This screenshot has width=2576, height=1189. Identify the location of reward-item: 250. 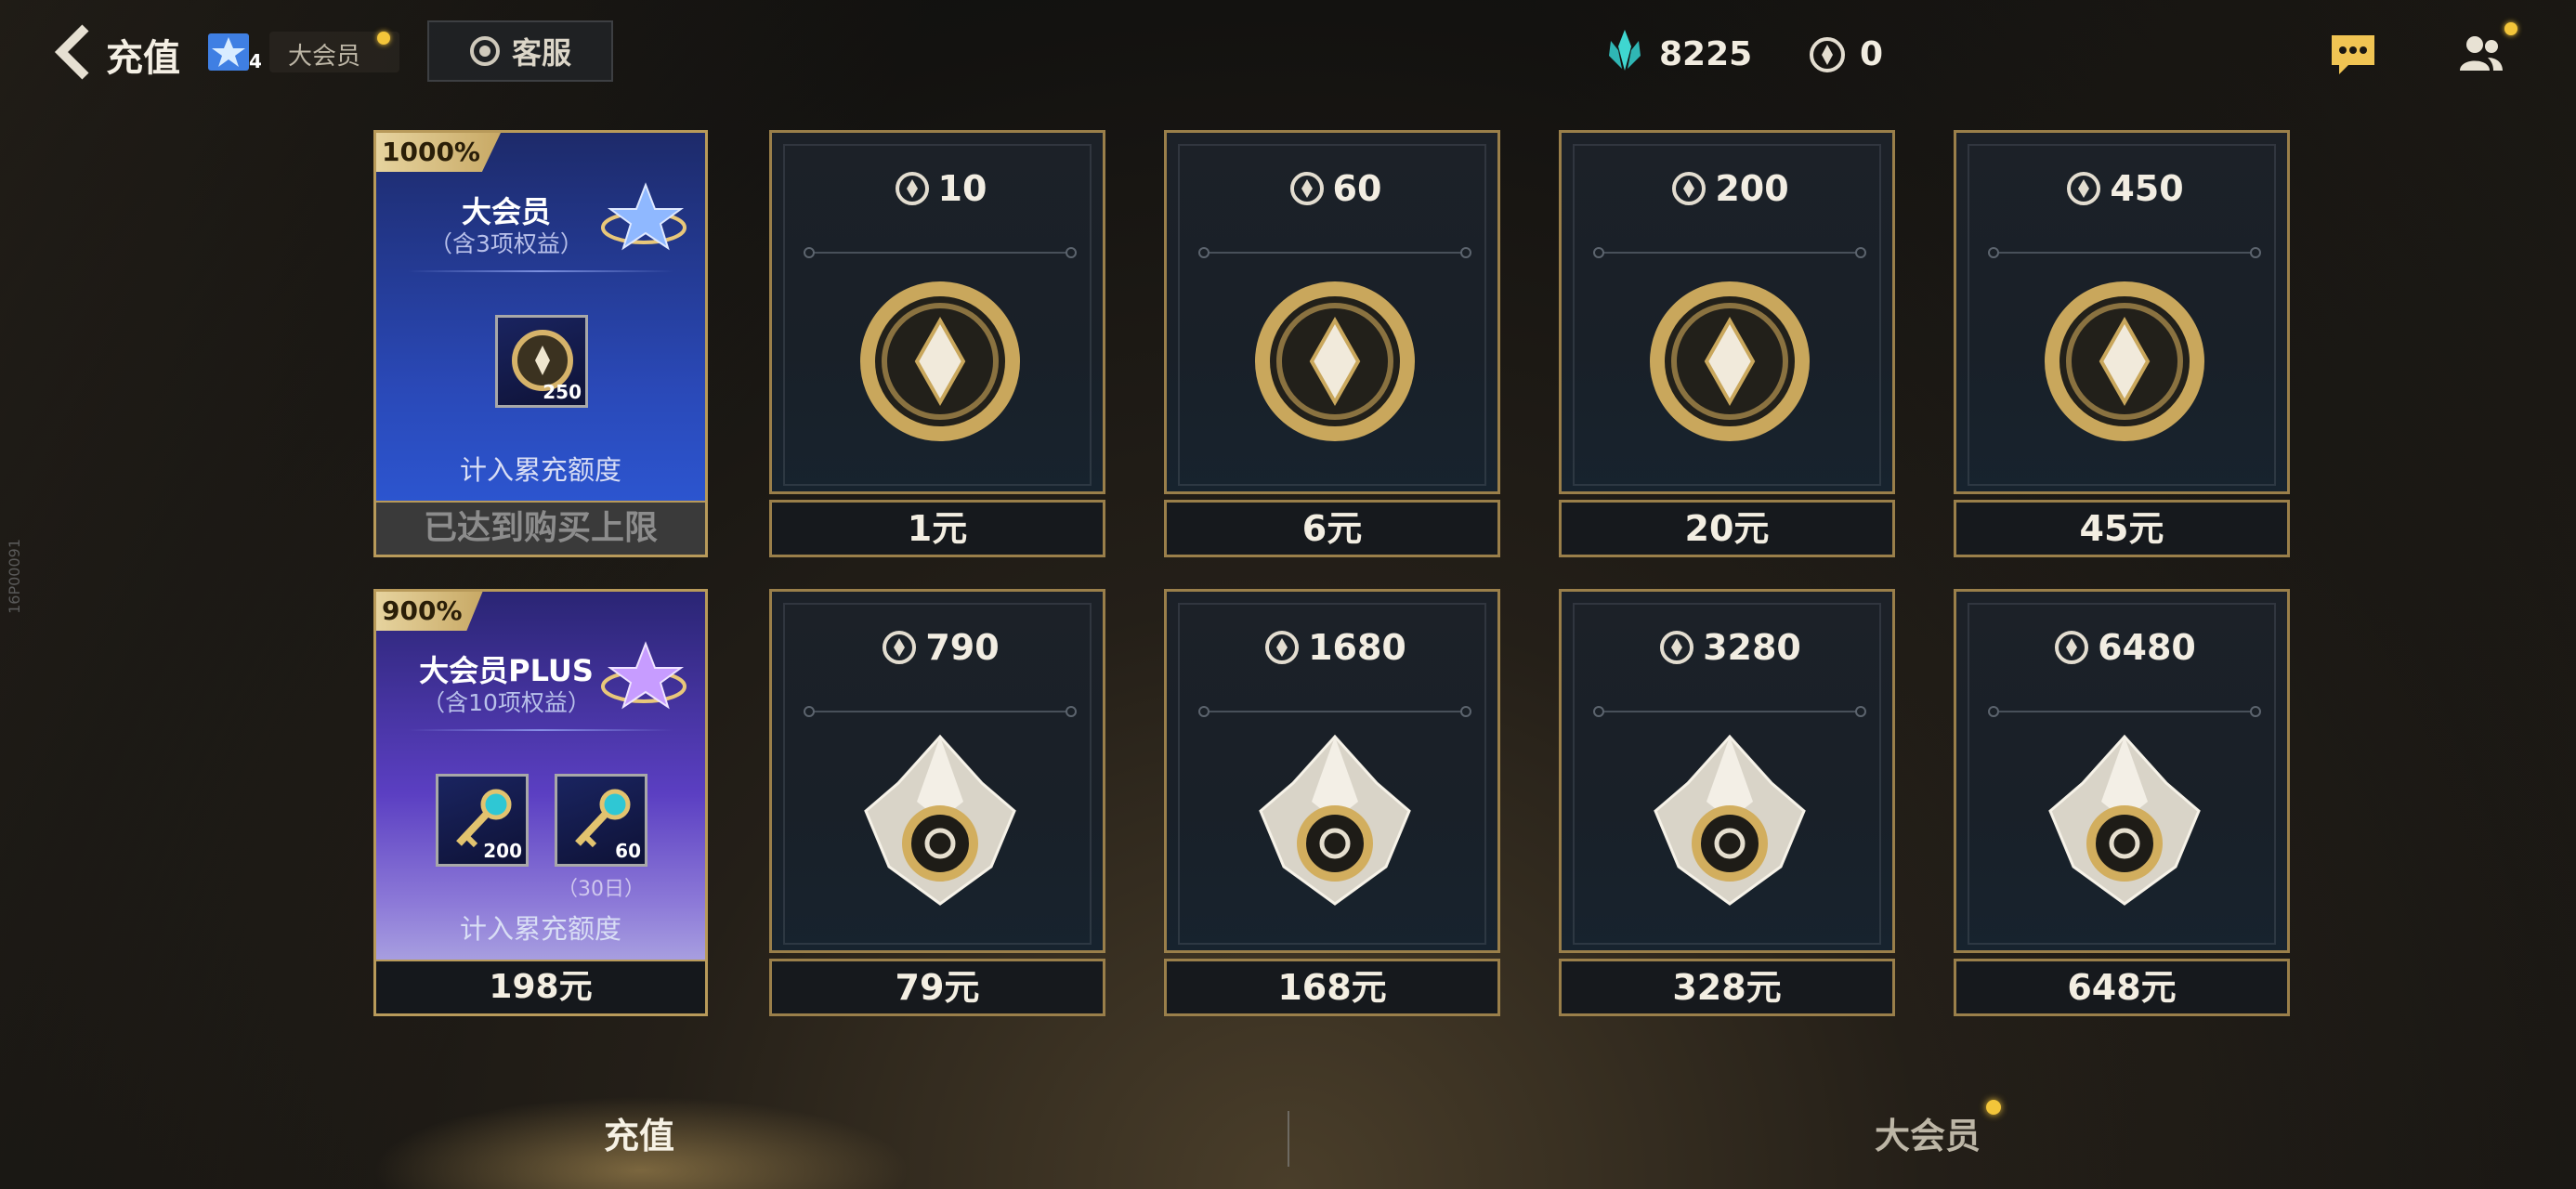
(541, 362).